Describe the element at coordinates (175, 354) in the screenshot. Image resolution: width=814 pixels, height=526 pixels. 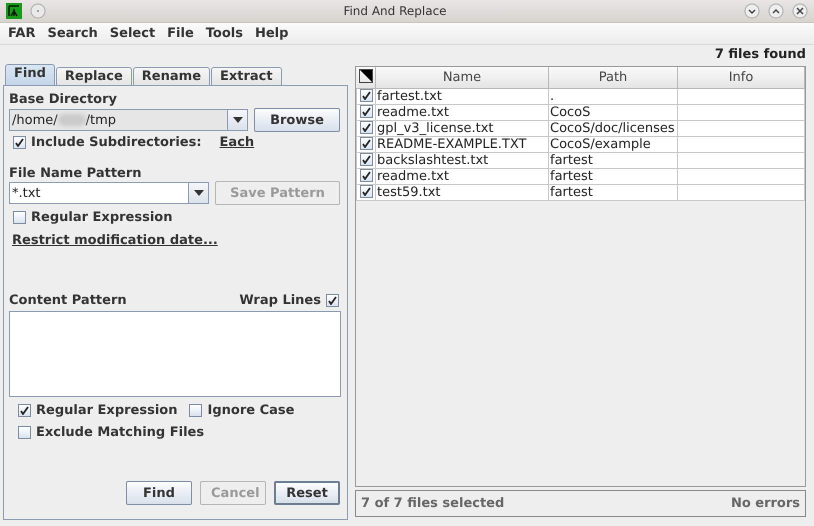
I see `content-pattern-field` at that location.